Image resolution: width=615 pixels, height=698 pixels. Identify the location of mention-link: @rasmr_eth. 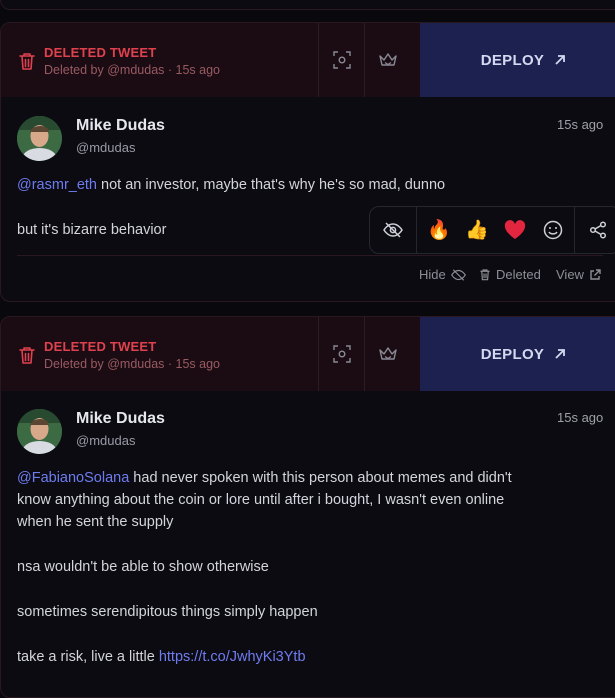
(57, 185).